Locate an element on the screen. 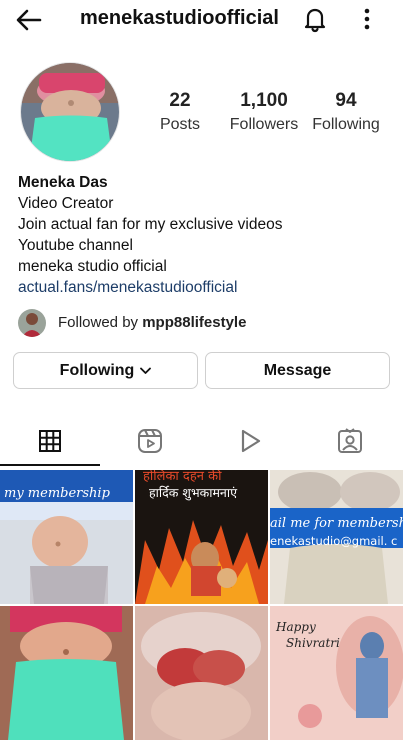 The image size is (403, 750). bio-line: Youtube channel is located at coordinates (75, 245).